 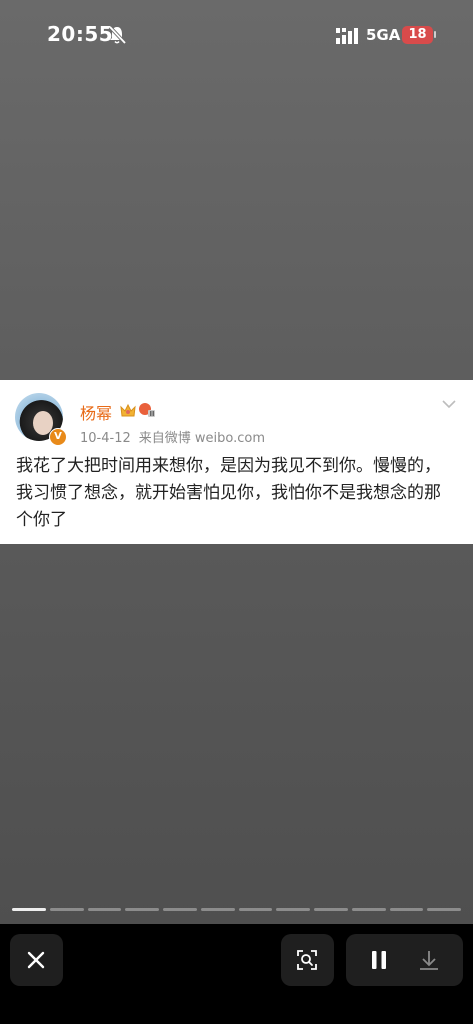 I want to click on network-type: 5GA, so click(x=383, y=35).